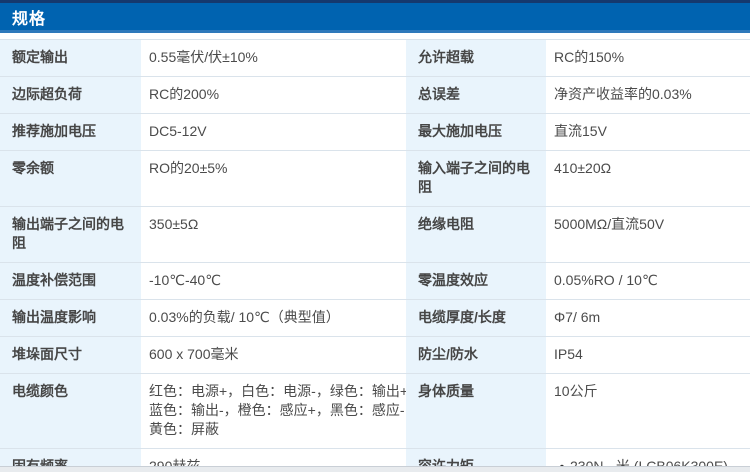 The image size is (750, 472). I want to click on spec-value-left: 0.03%的负载/ 10℃（典型值）, so click(273, 318).